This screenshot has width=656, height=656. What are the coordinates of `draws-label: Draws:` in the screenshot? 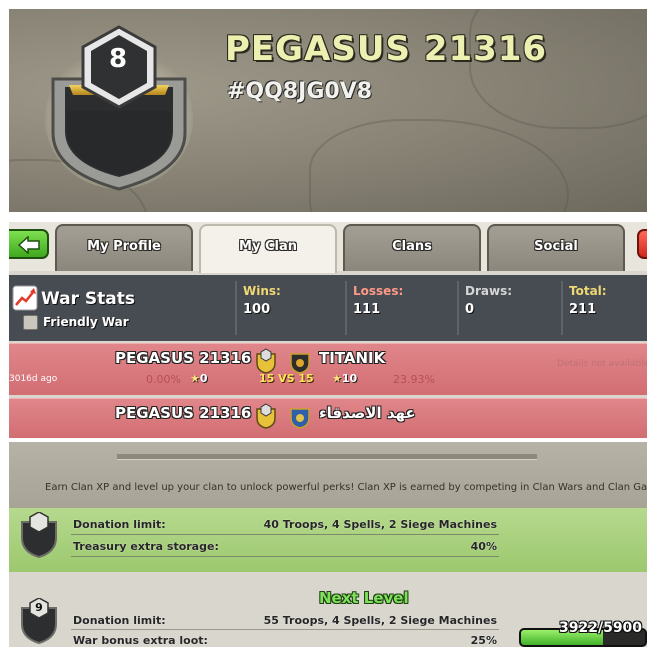 It's located at (489, 291).